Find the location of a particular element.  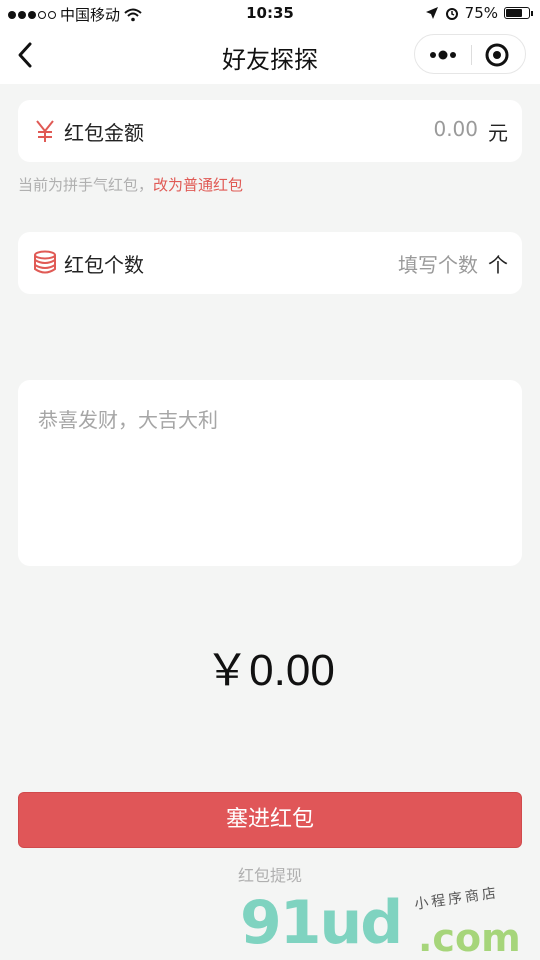

more-dots-icon is located at coordinates (443, 55).